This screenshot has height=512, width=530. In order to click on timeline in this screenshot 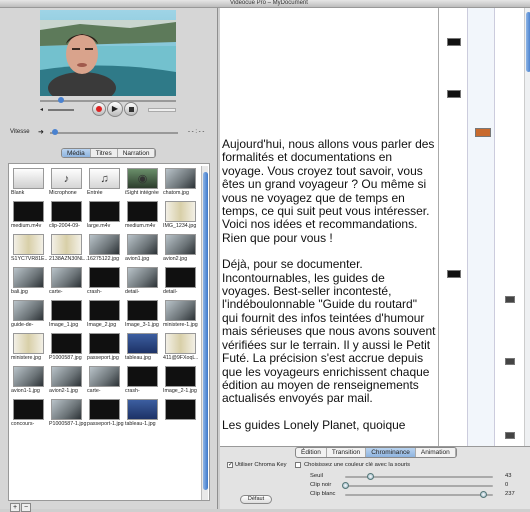, I will do `click(484, 227)`.